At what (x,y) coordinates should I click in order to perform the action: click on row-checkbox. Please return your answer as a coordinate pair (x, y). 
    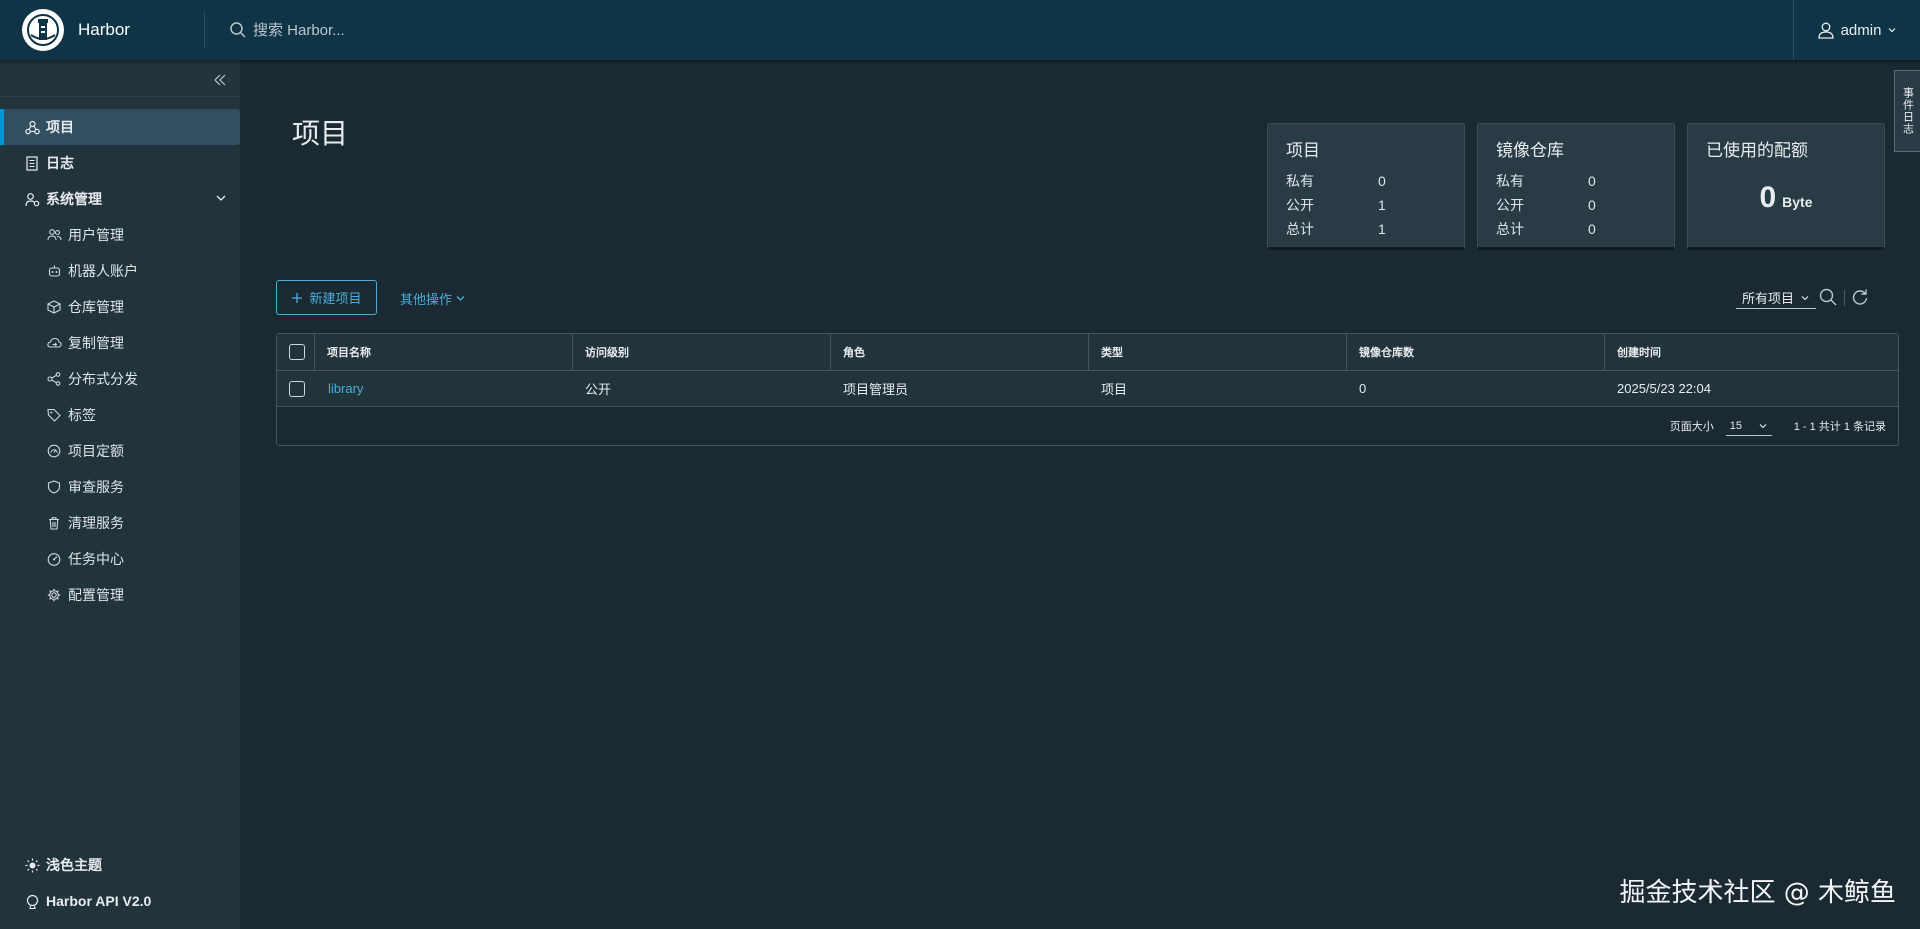
    Looking at the image, I should click on (297, 388).